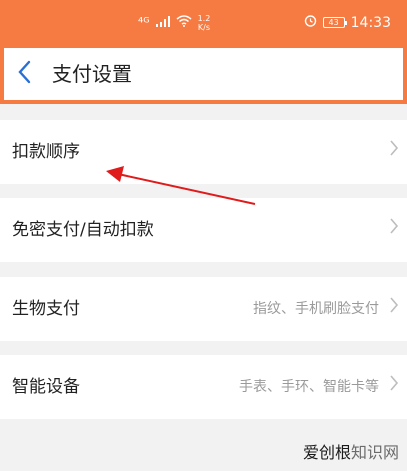 This screenshot has height=471, width=407. I want to click on battery-icon: 43, so click(334, 22).